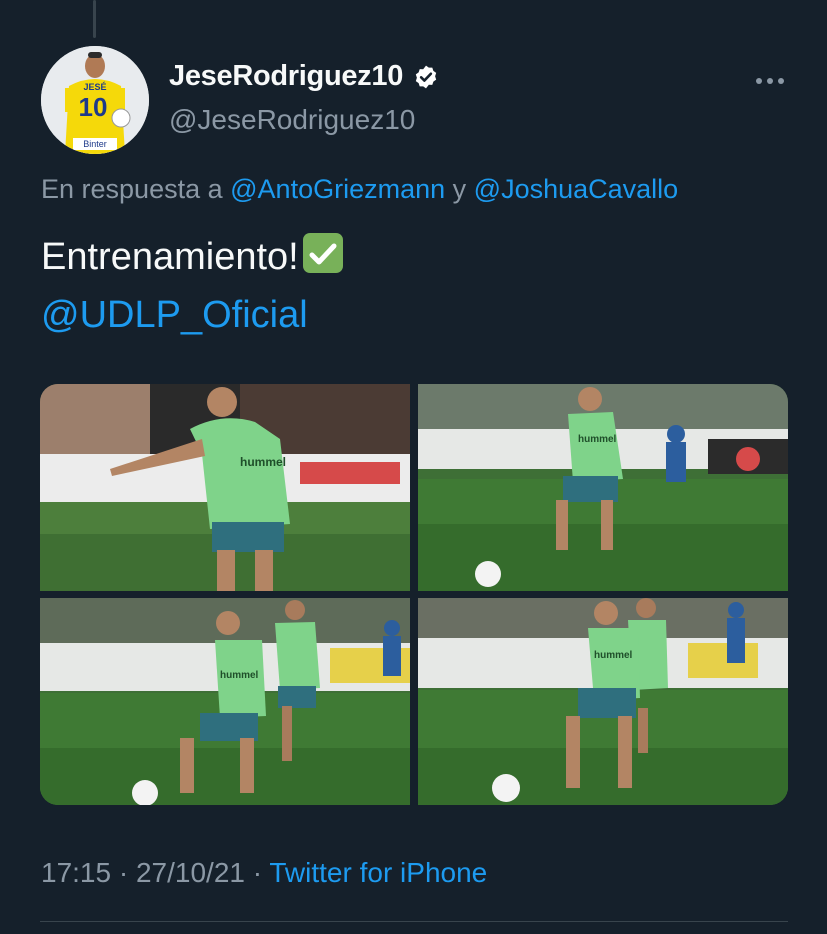 Image resolution: width=827 pixels, height=934 pixels. Describe the element at coordinates (192, 315) in the screenshot. I see `tweet-mention-udlp: @UDLP_Oficial` at that location.